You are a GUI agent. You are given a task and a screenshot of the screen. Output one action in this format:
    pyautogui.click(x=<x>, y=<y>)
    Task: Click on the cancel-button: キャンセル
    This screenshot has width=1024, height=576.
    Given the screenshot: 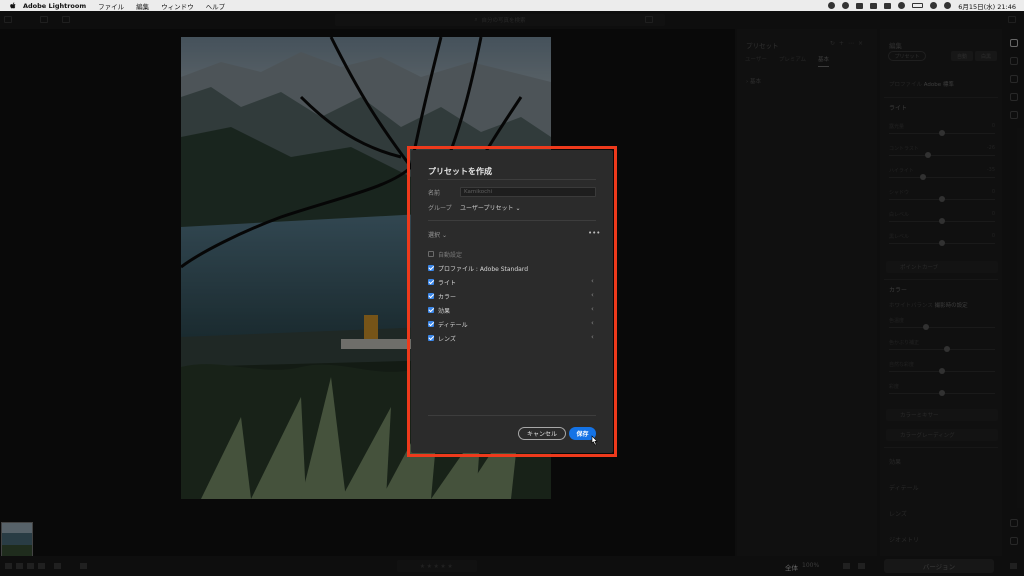 What is the action you would take?
    pyautogui.click(x=542, y=433)
    